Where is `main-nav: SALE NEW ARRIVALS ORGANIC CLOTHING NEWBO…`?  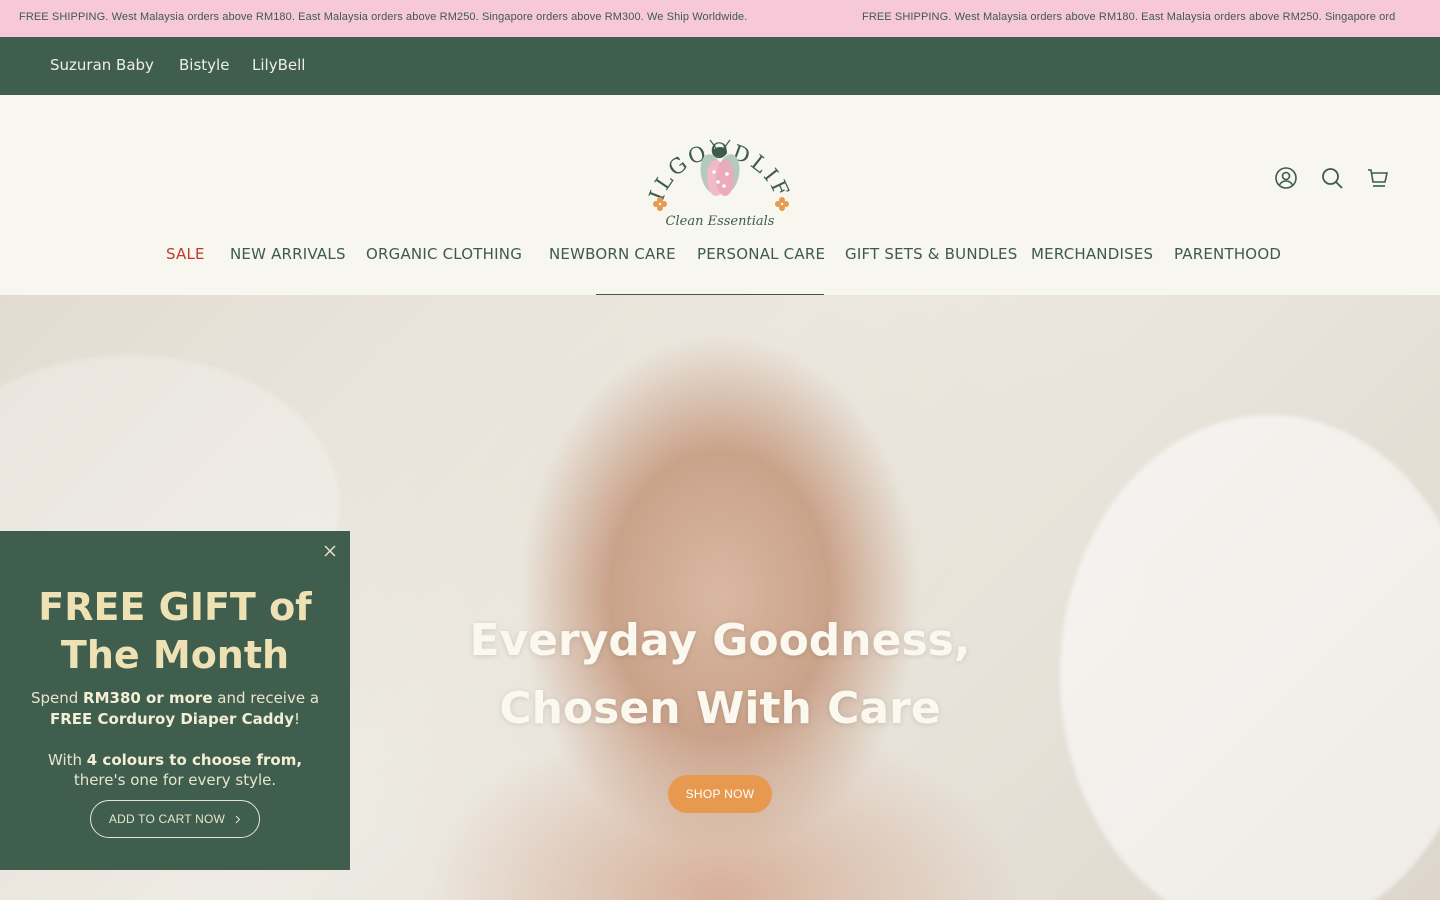 main-nav: SALE NEW ARRIVALS ORGANIC CLOTHING NEWBO… is located at coordinates (720, 257).